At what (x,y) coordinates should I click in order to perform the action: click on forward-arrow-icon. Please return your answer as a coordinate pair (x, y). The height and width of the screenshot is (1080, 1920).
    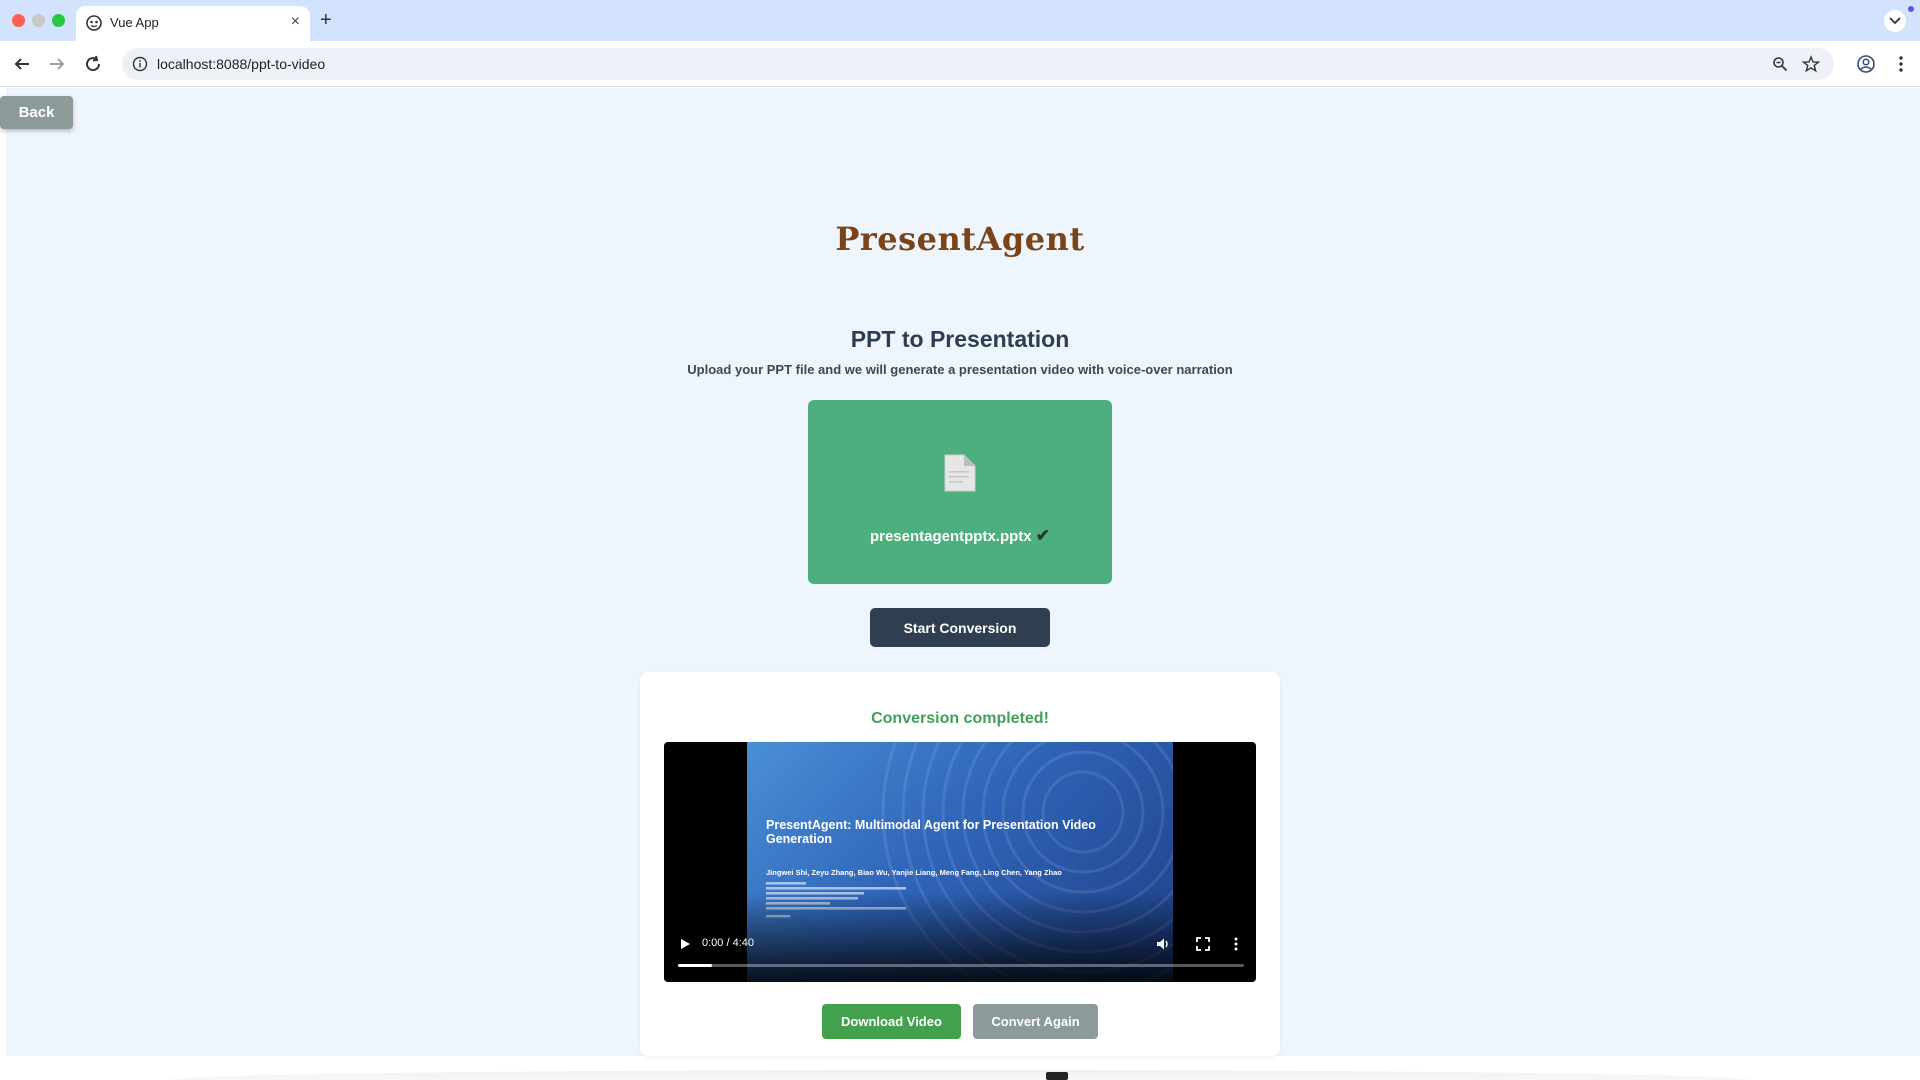
    Looking at the image, I should click on (57, 64).